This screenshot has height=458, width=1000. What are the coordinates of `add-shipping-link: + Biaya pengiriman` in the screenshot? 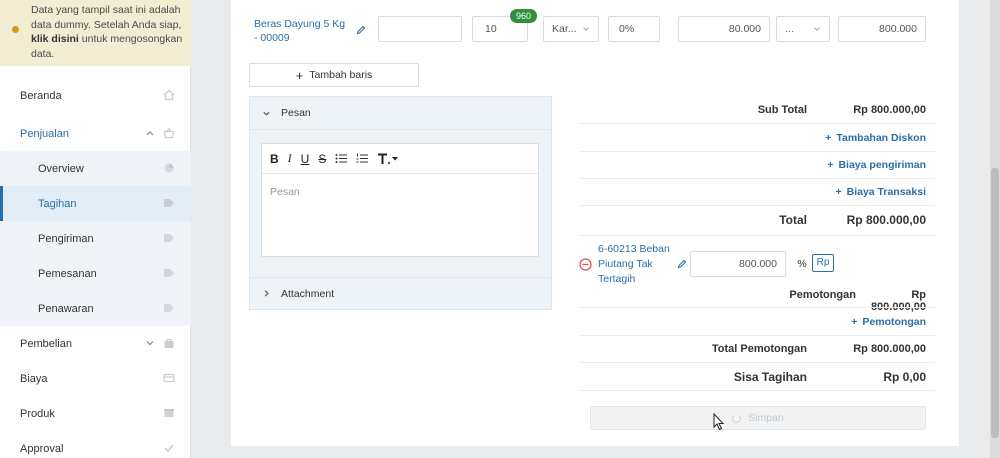 It's located at (876, 165).